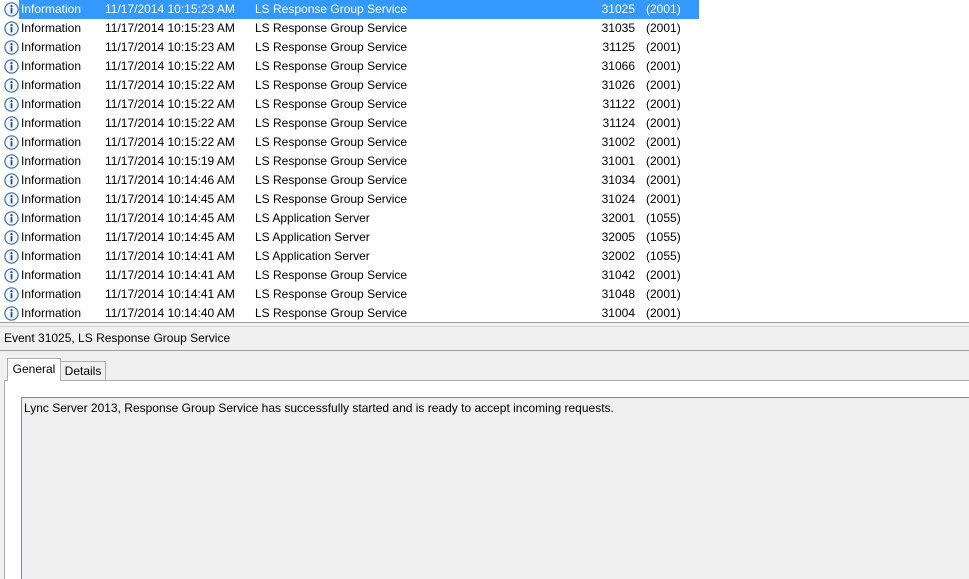 The image size is (969, 579). Describe the element at coordinates (170, 9) in the screenshot. I see `date-time-cell: 11/17/2014 10:15:23 AM` at that location.